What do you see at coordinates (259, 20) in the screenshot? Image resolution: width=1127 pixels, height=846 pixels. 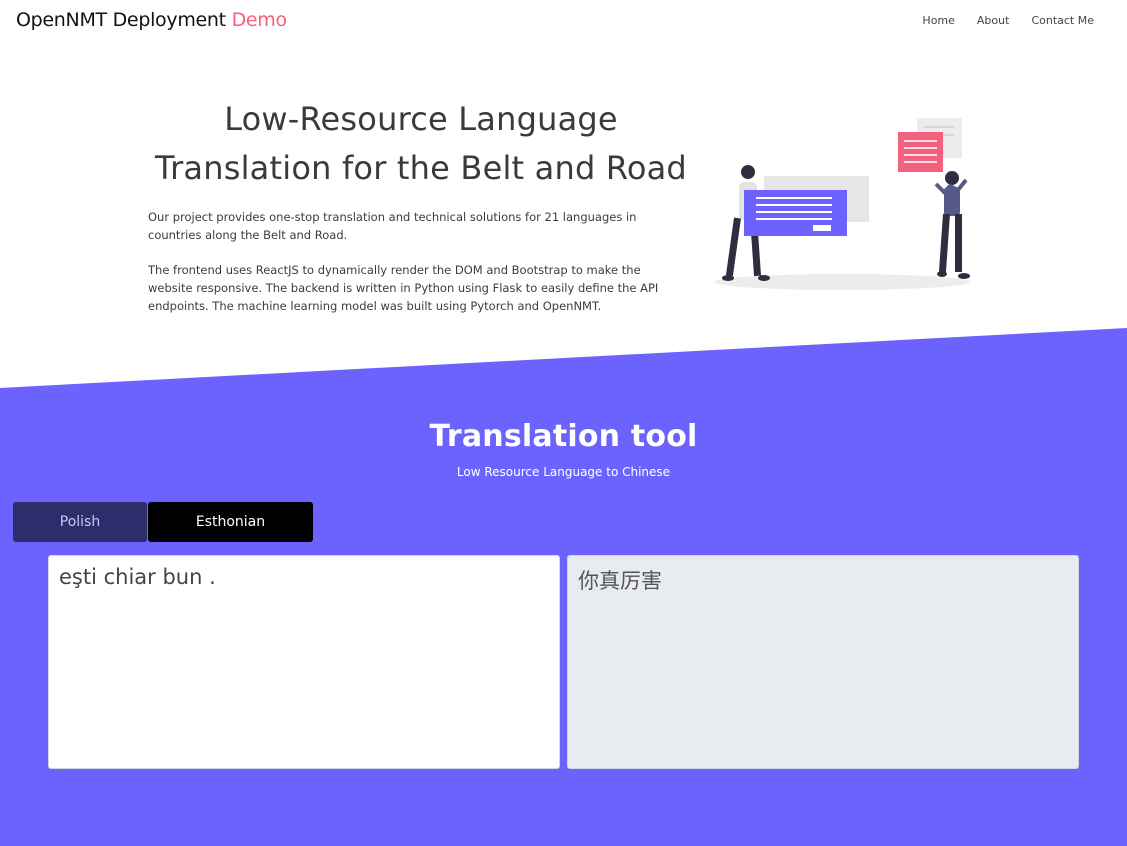 I see `brand-accent: Demo` at bounding box center [259, 20].